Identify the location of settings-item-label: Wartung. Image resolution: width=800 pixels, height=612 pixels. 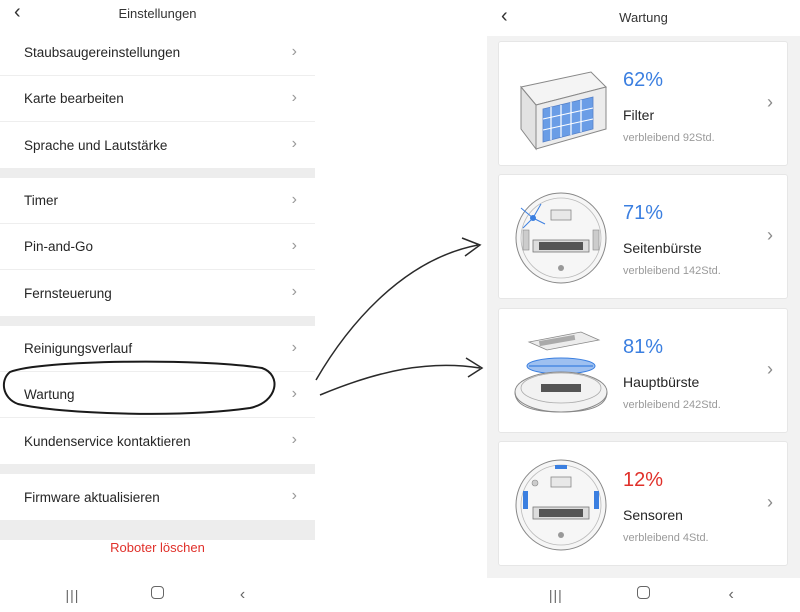
(49, 394).